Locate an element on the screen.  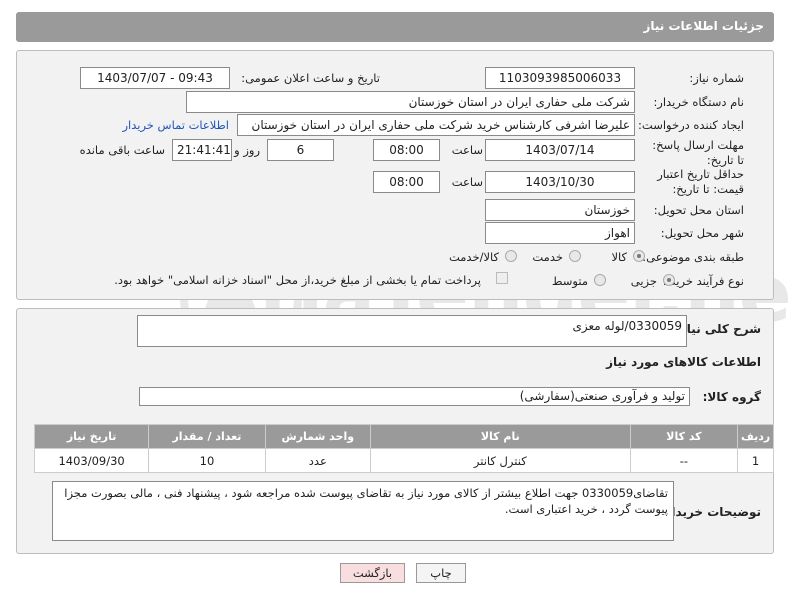
deadline-label: مهلت ارسال پاسخ: تا تاریخ: is located at coordinates (698, 152).